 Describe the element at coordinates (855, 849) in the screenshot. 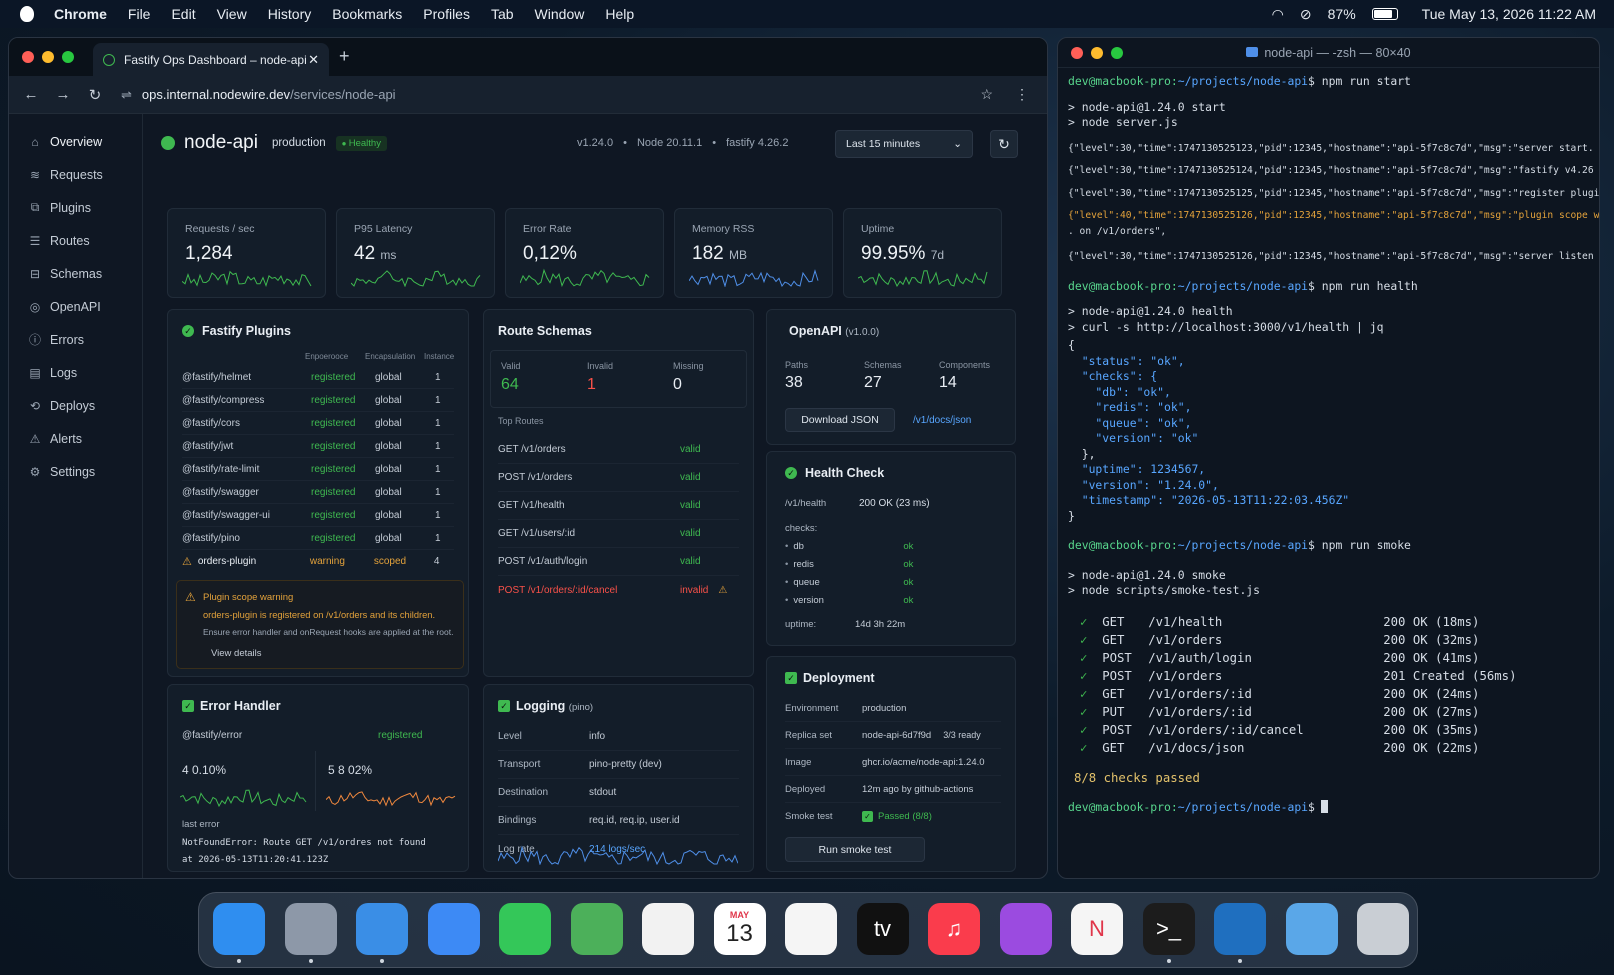

I see `run-smoke-test-button: Run smoke test` at that location.